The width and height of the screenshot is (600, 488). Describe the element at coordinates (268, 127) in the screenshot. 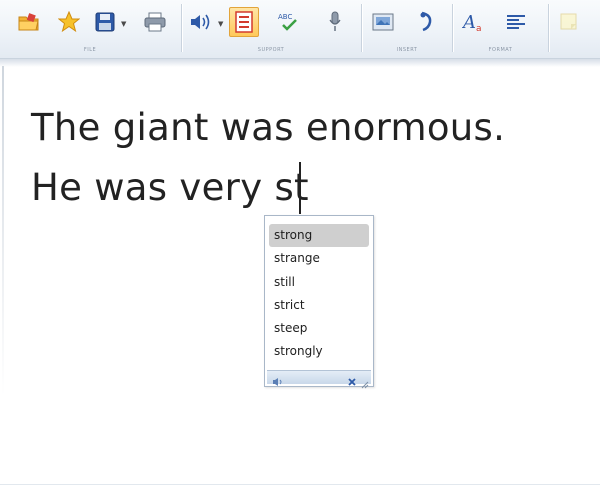

I see `document-line-1: The giant was enormous.` at that location.